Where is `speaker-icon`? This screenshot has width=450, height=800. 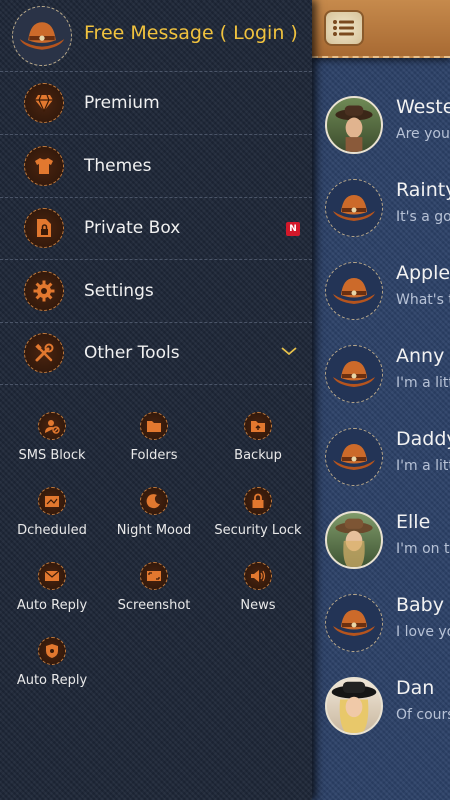
speaker-icon is located at coordinates (258, 576).